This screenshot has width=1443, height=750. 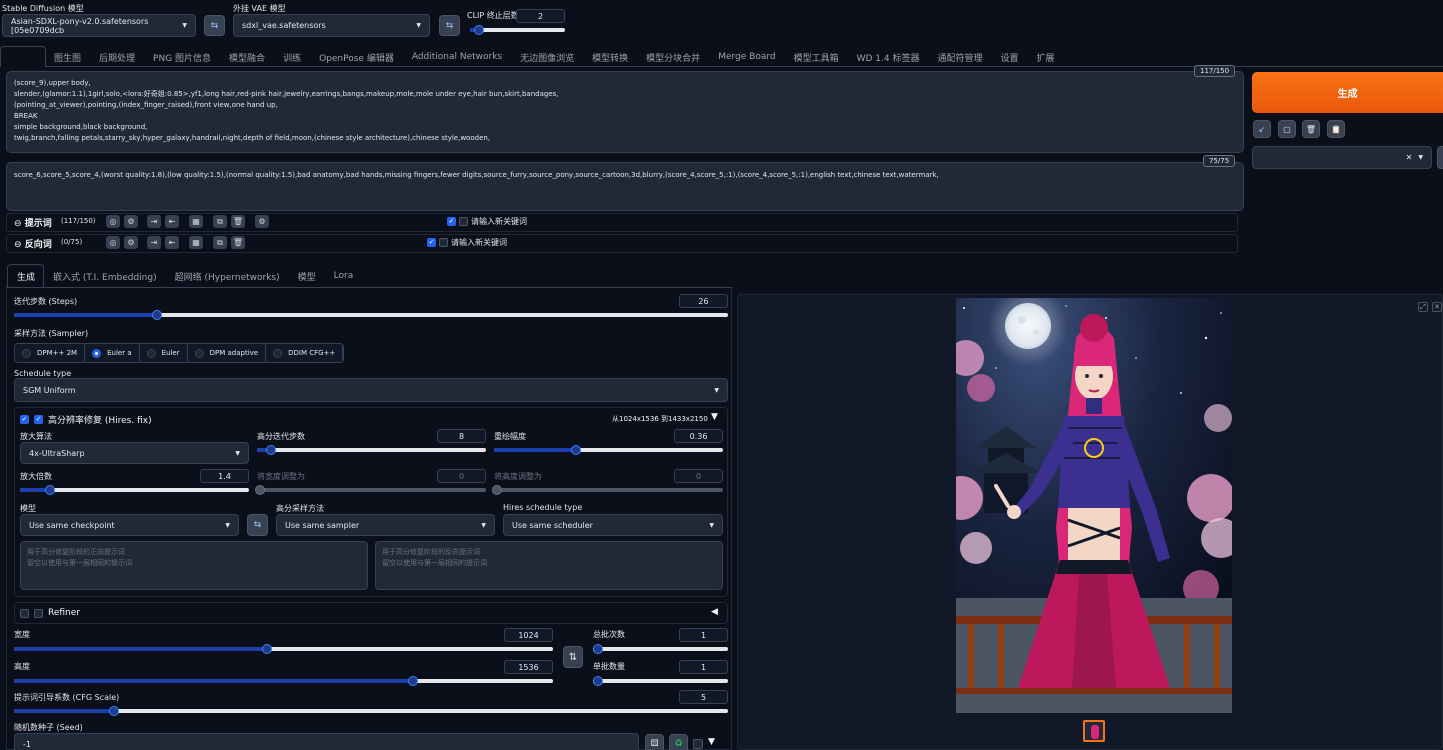 What do you see at coordinates (678, 742) in the screenshot?
I see `reuse-seed-button: ♻` at bounding box center [678, 742].